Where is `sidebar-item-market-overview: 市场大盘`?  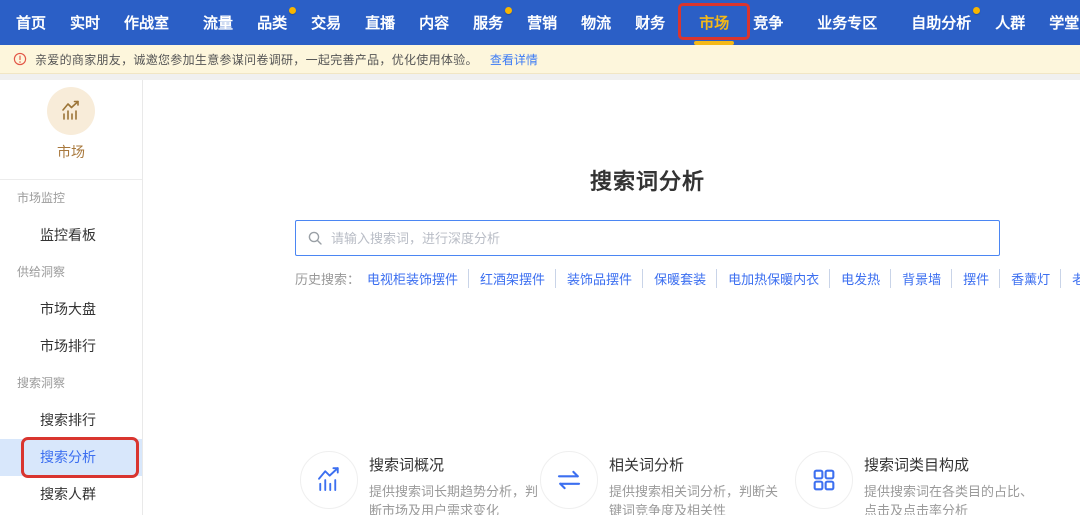
sidebar-item-market-overview: 市场大盘 is located at coordinates (71, 309).